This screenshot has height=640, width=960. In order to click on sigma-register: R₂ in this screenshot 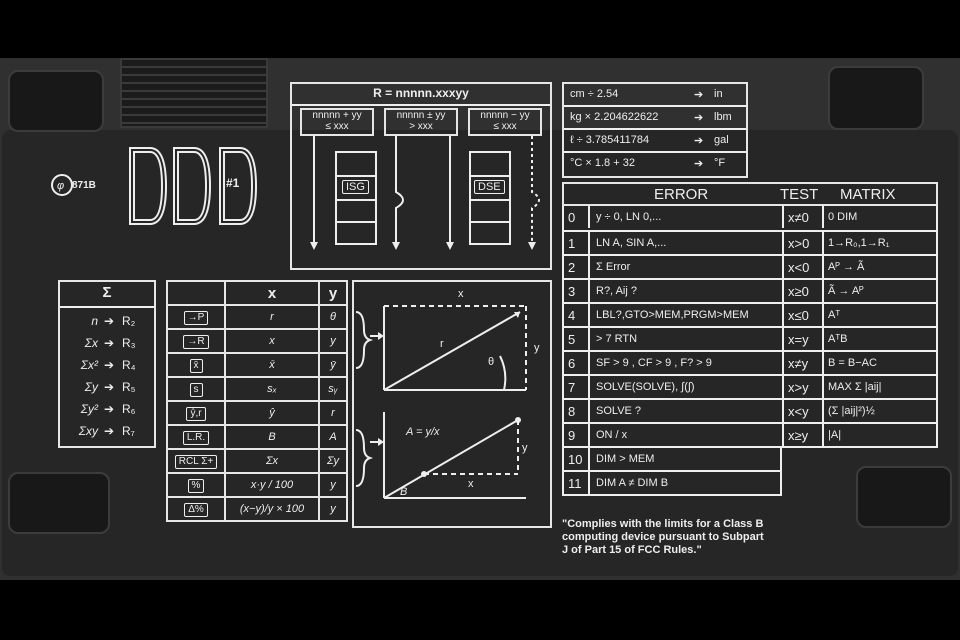, I will do `click(129, 321)`.